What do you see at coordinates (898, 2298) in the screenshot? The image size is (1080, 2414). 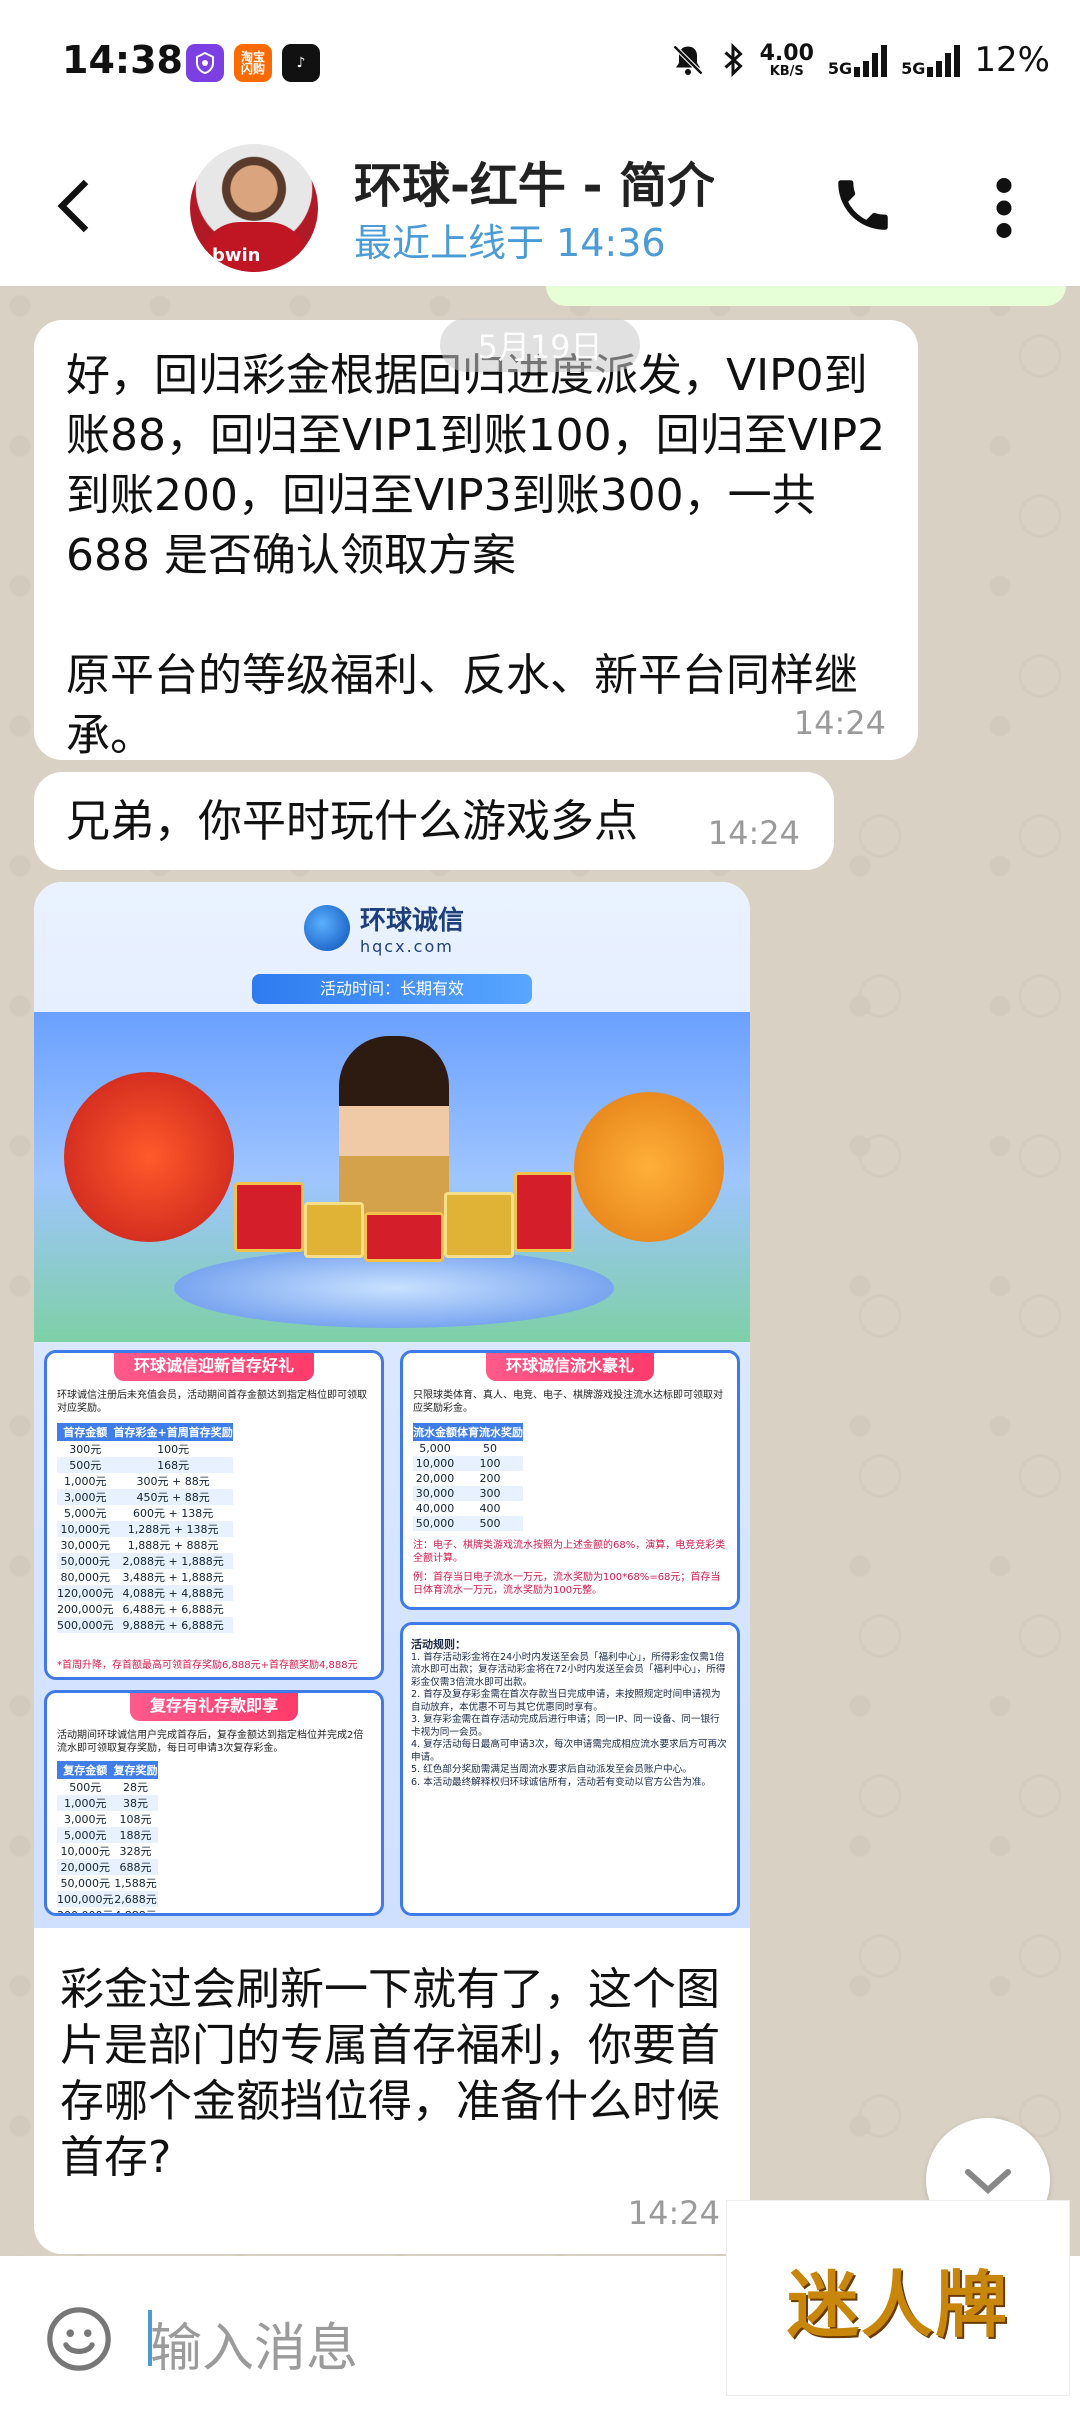 I see `watermark-logo: 迷人牌` at bounding box center [898, 2298].